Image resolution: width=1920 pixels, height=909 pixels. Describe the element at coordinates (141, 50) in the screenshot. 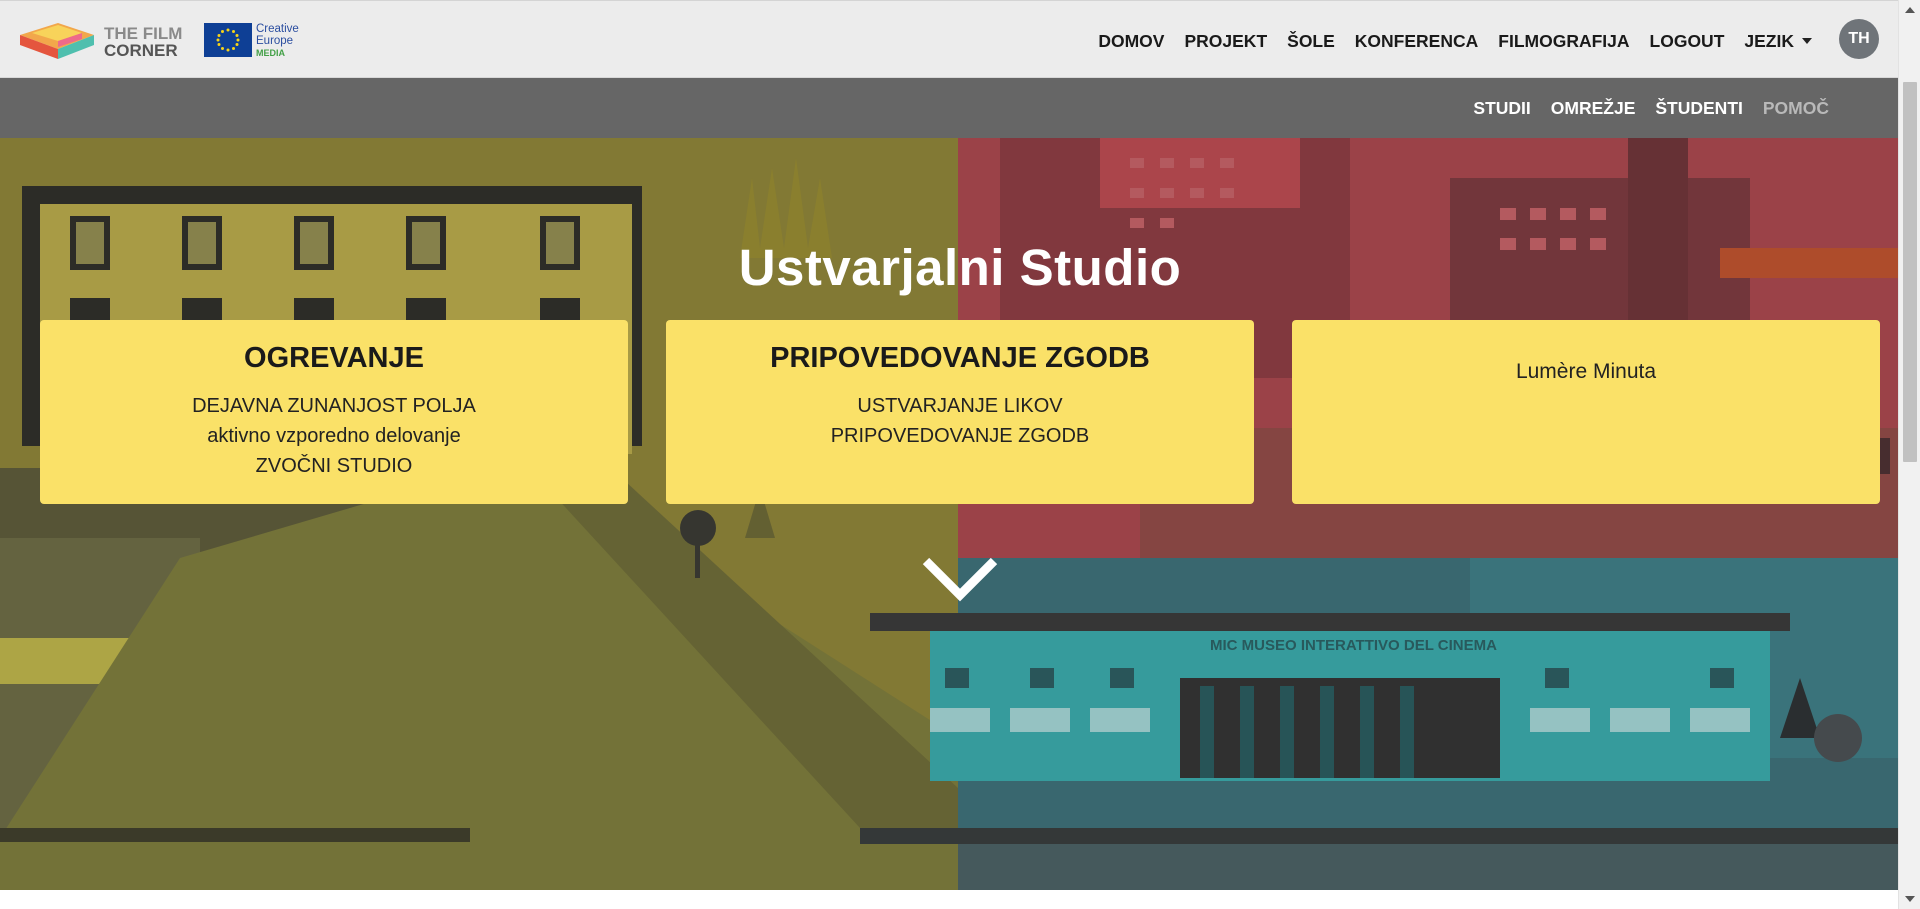

I see `logo-line-2: CORNER` at that location.